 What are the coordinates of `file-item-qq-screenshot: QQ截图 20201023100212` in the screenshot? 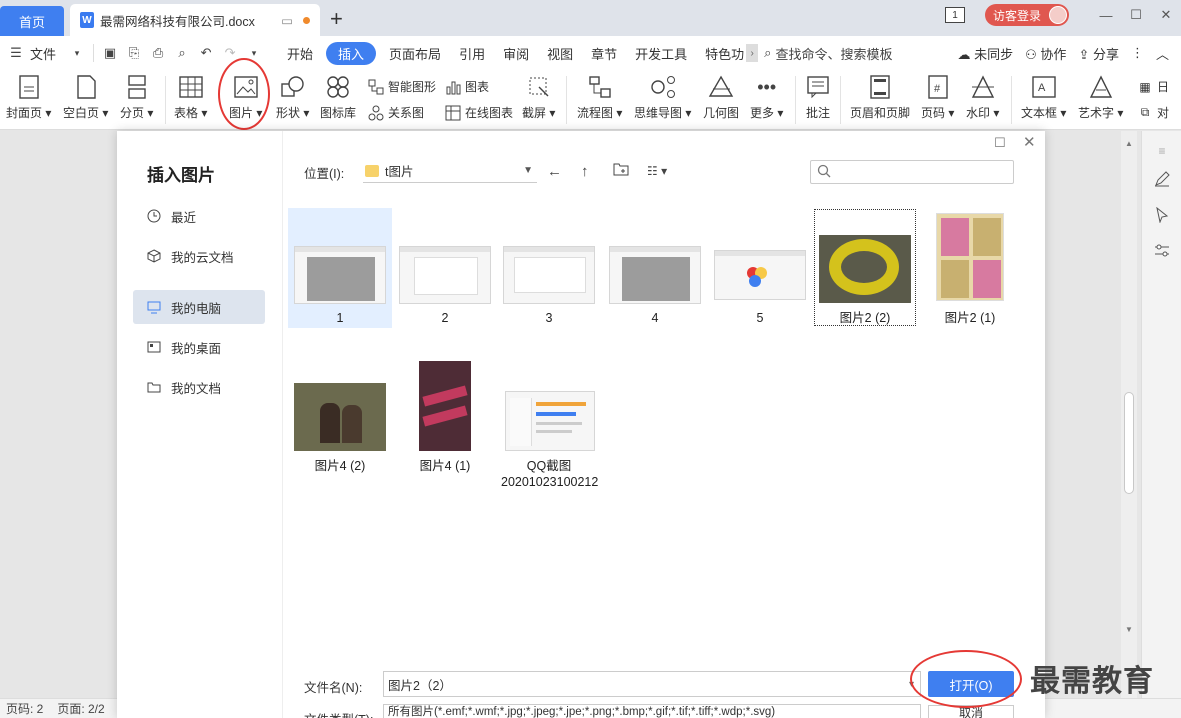 It's located at (549, 441).